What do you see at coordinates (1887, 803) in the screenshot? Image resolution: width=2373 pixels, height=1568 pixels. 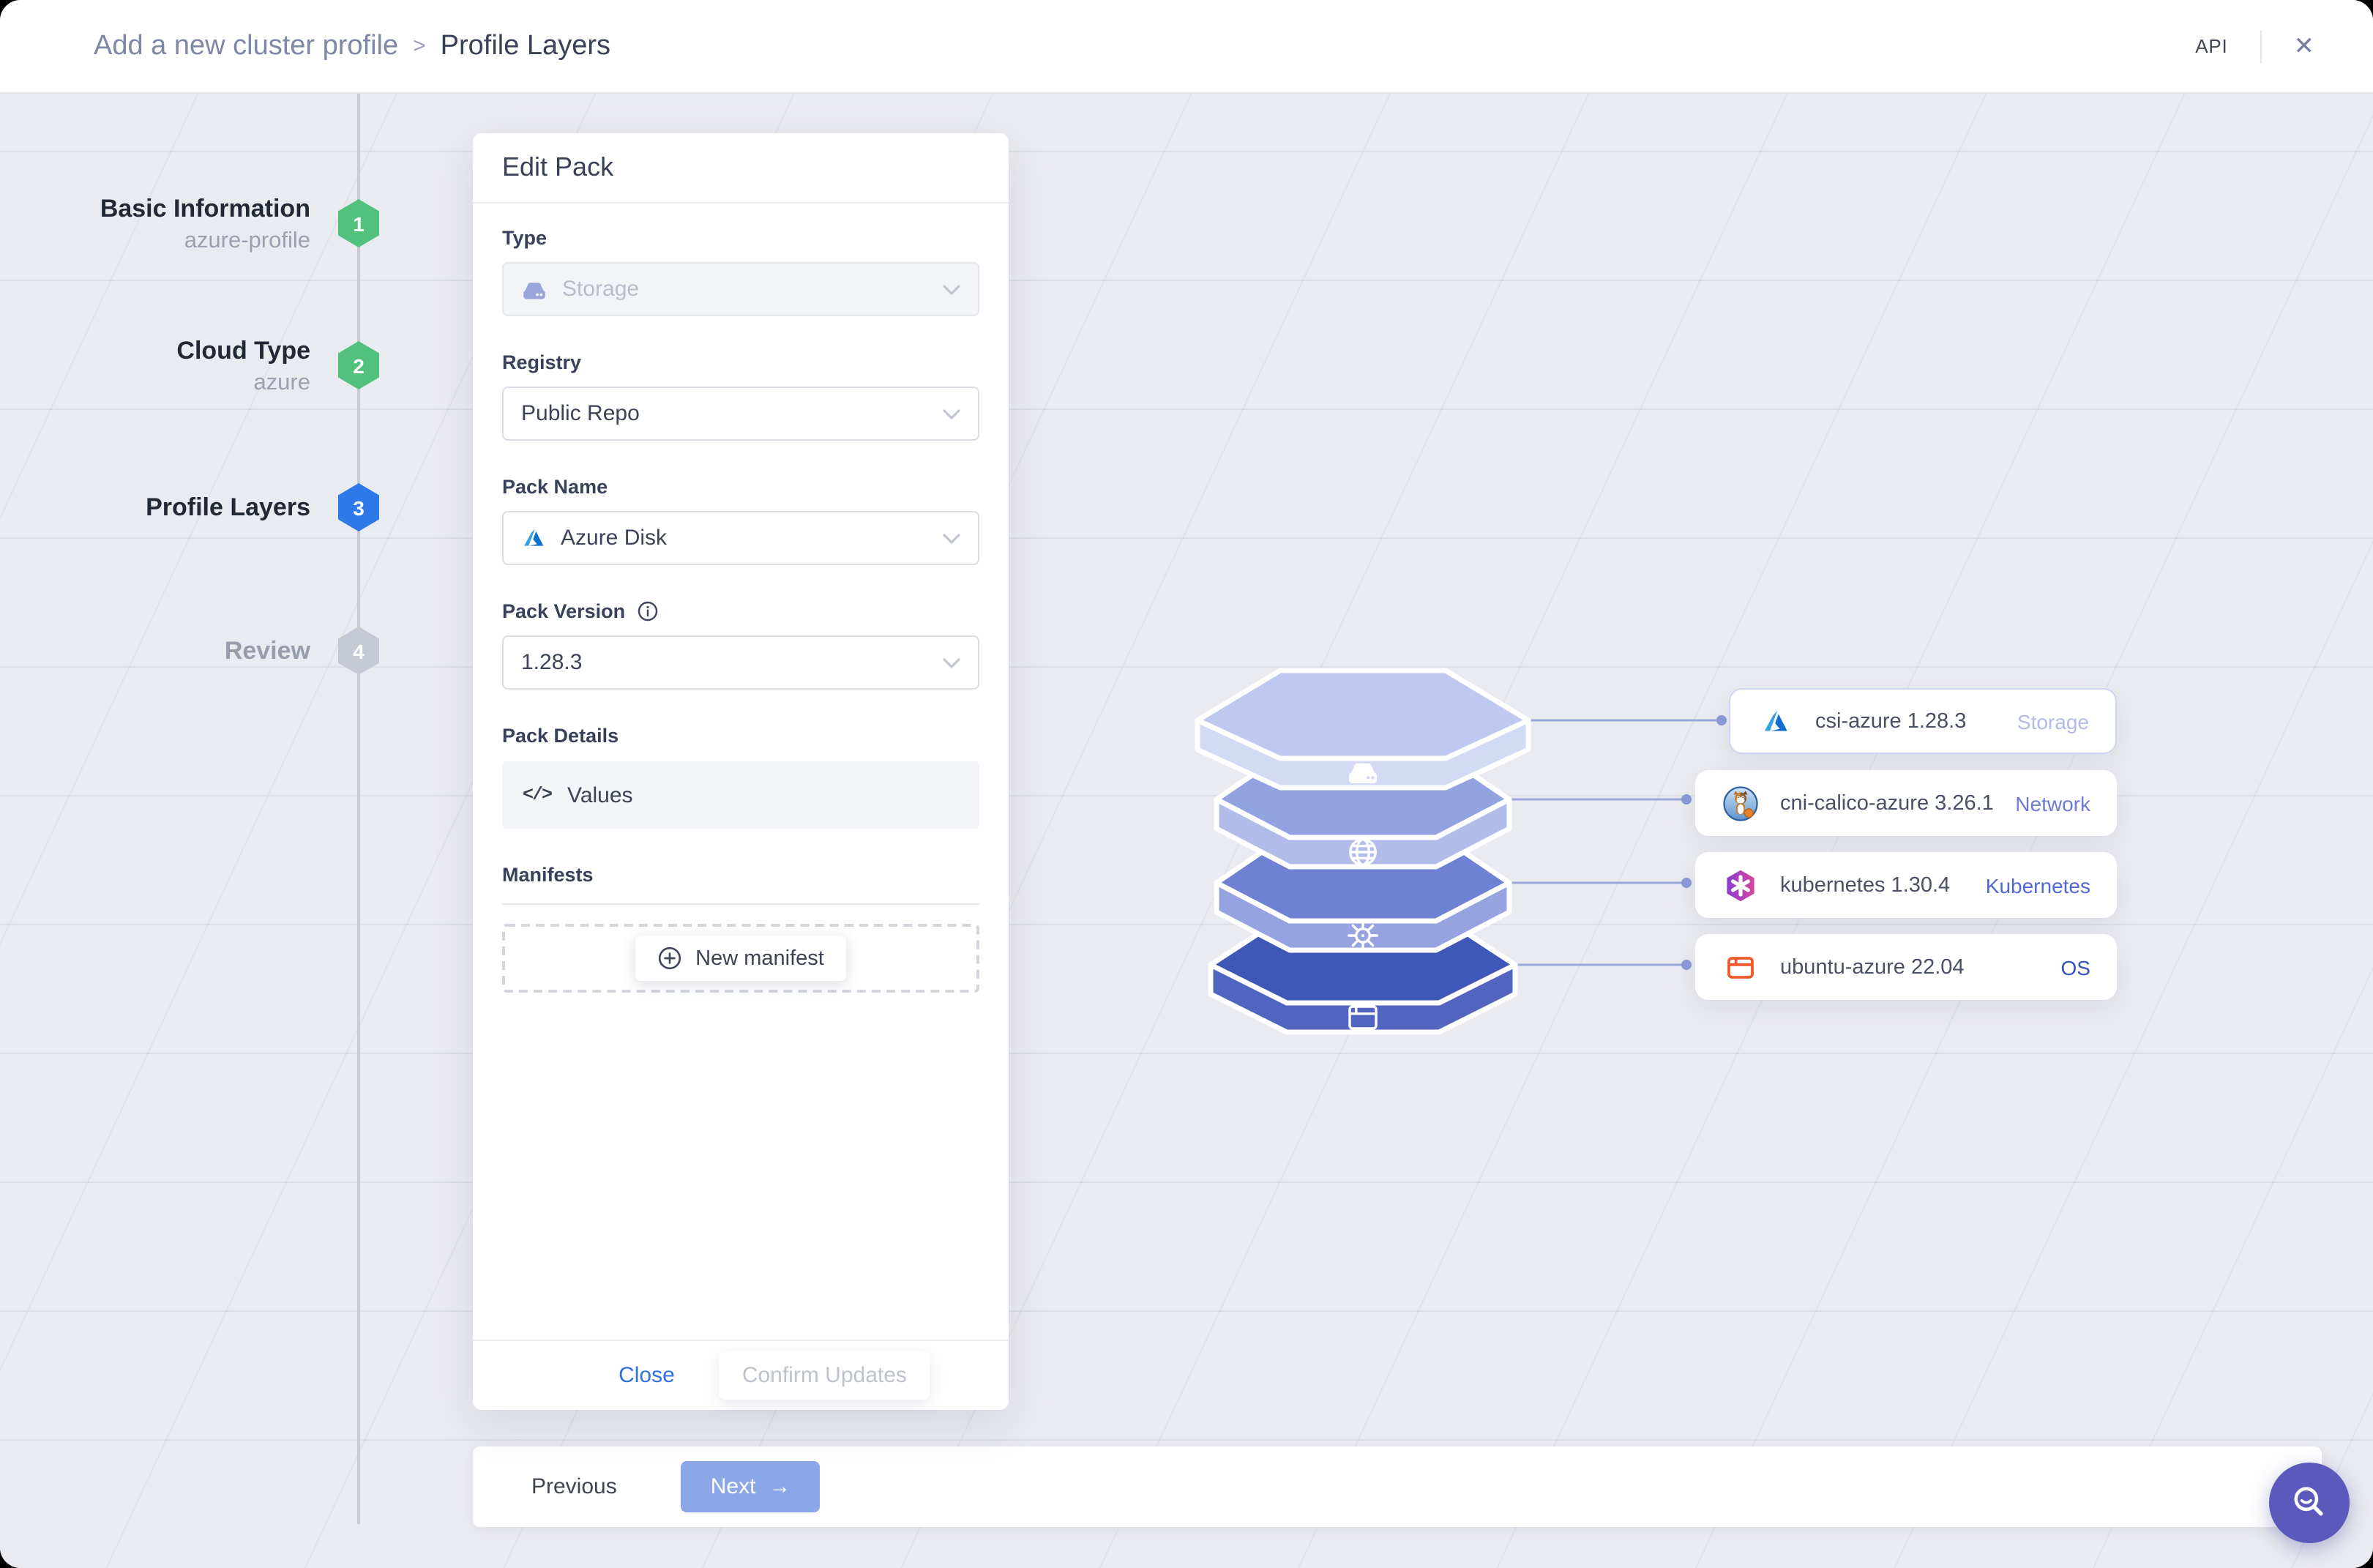 I see `pack-card-name: cni-calico-azure 3.26.1` at bounding box center [1887, 803].